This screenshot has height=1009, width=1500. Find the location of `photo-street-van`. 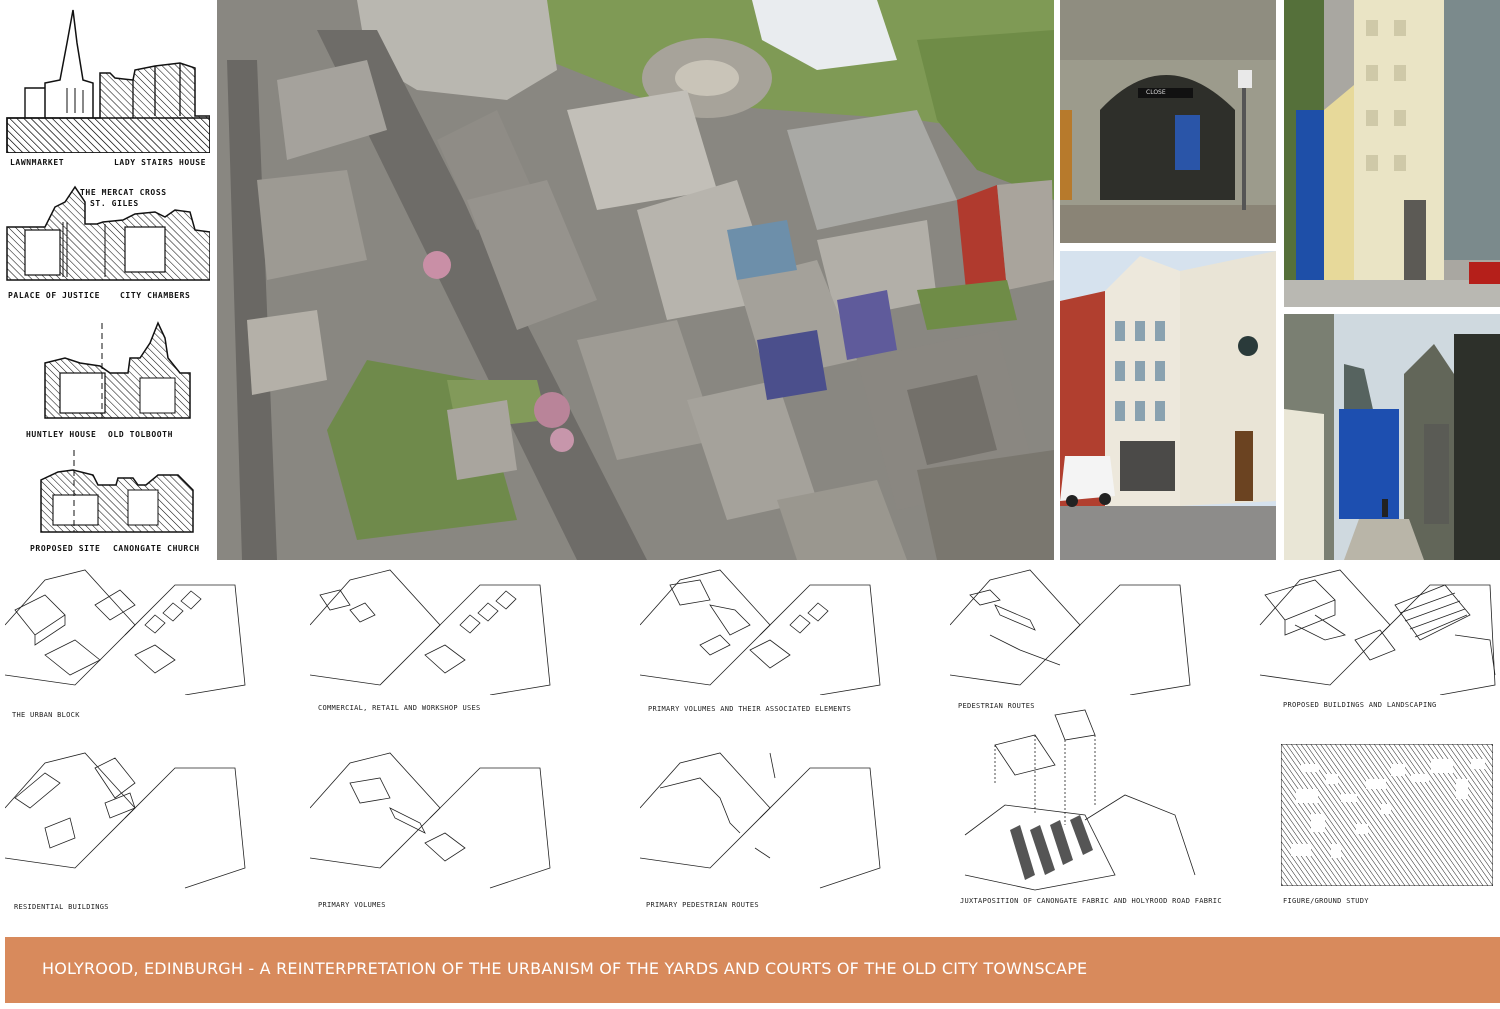

photo-street-van is located at coordinates (1168, 405).